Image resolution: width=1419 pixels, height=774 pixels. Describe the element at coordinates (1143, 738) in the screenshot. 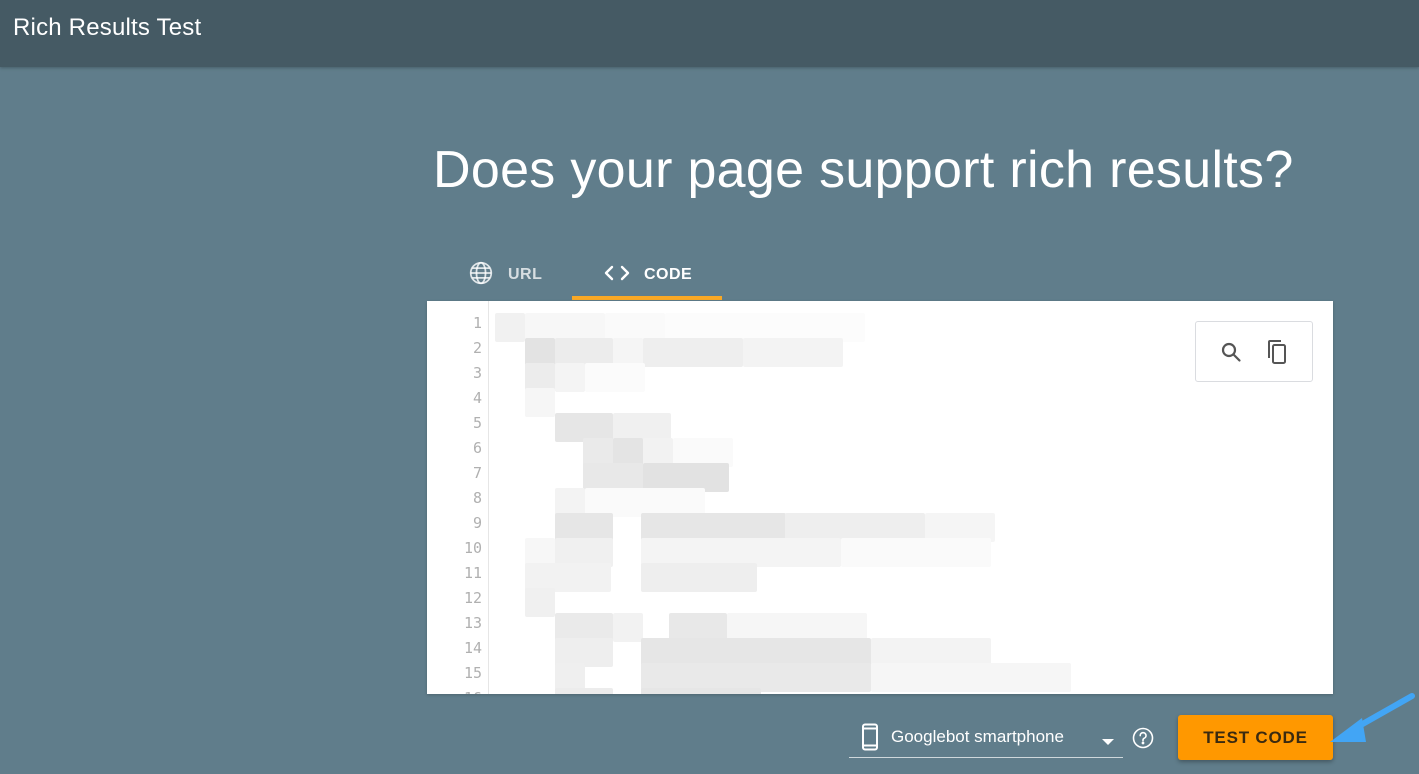

I see `help-circle-icon` at that location.